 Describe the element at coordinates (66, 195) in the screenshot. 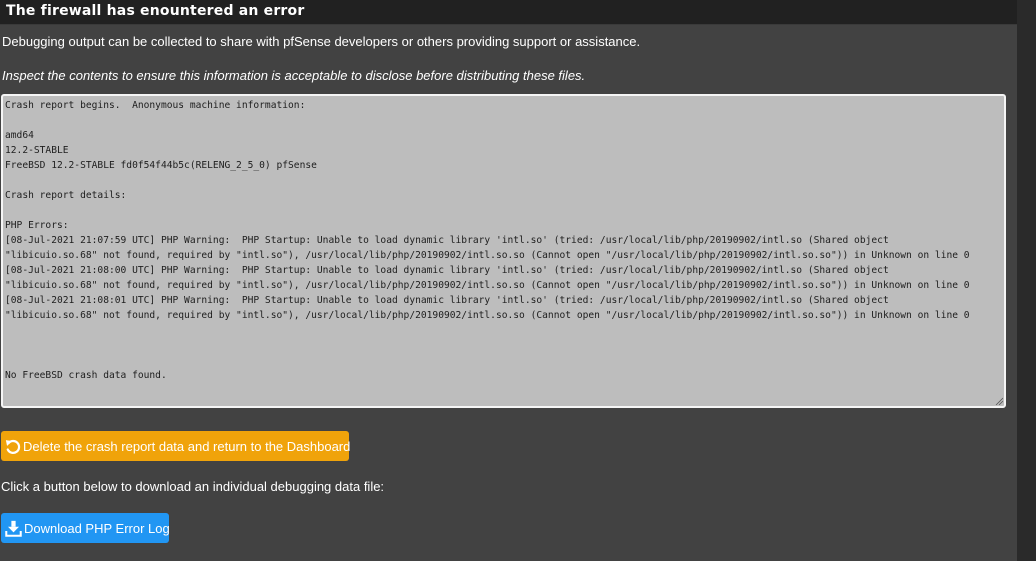

I see `crash-report-line: Crash report details:` at that location.